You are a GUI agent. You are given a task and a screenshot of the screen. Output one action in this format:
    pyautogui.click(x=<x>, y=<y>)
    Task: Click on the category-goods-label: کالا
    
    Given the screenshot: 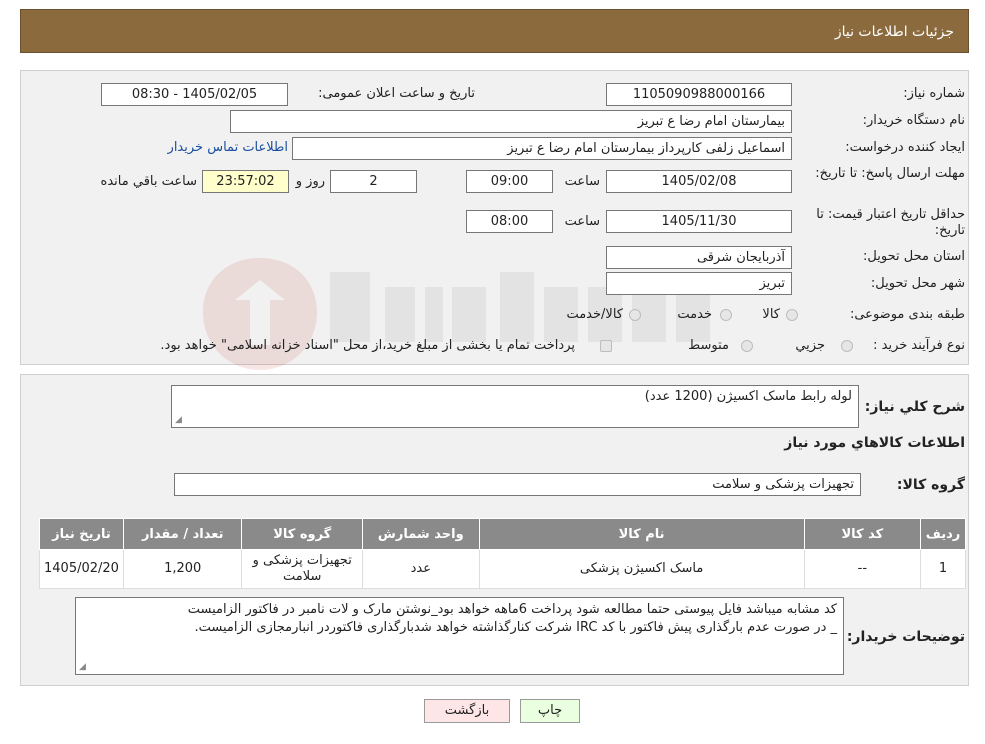 What is the action you would take?
    pyautogui.click(x=771, y=314)
    